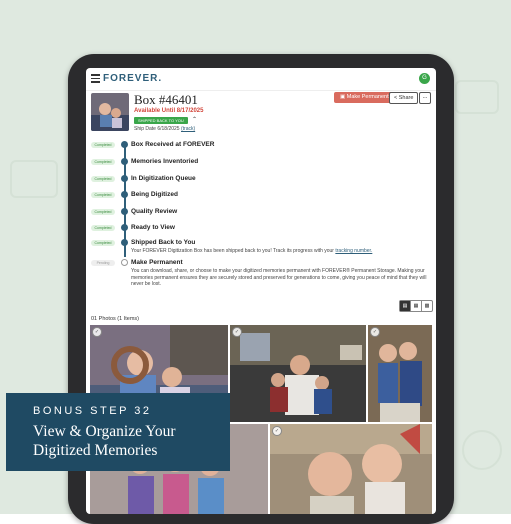 This screenshot has height=524, width=511. I want to click on share-icon: <, so click(396, 98).